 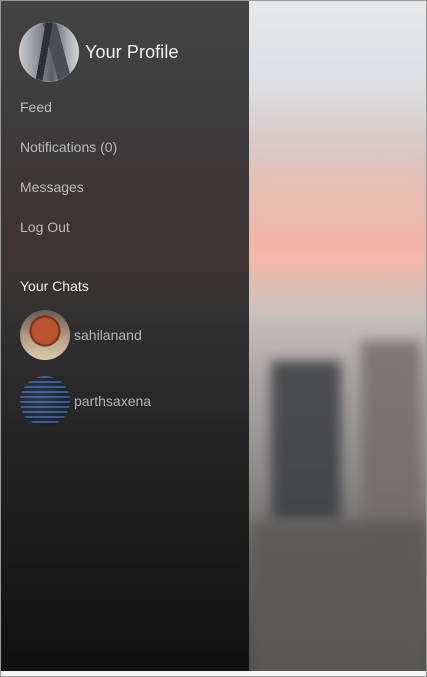 I want to click on profile-avatar, so click(x=49, y=52).